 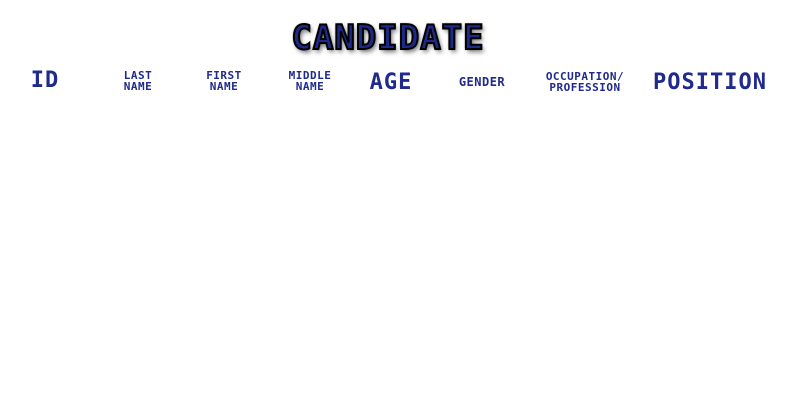 What do you see at coordinates (224, 86) in the screenshot?
I see `column-header-first-name-line2: NAME` at bounding box center [224, 86].